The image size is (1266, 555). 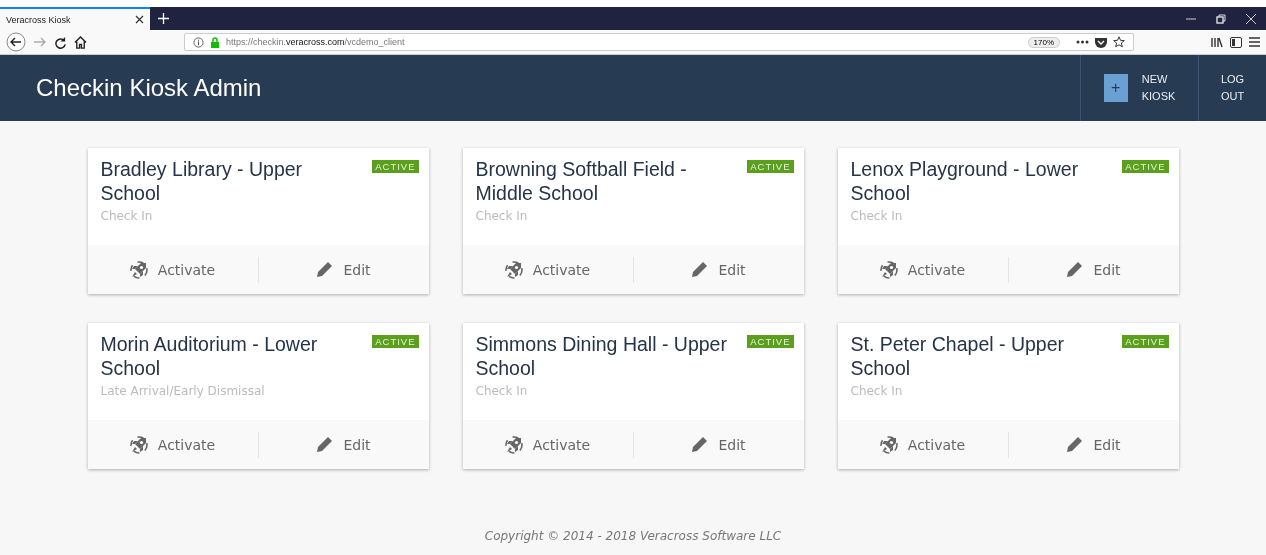 What do you see at coordinates (1236, 42) in the screenshot?
I see `sidebar-icon` at bounding box center [1236, 42].